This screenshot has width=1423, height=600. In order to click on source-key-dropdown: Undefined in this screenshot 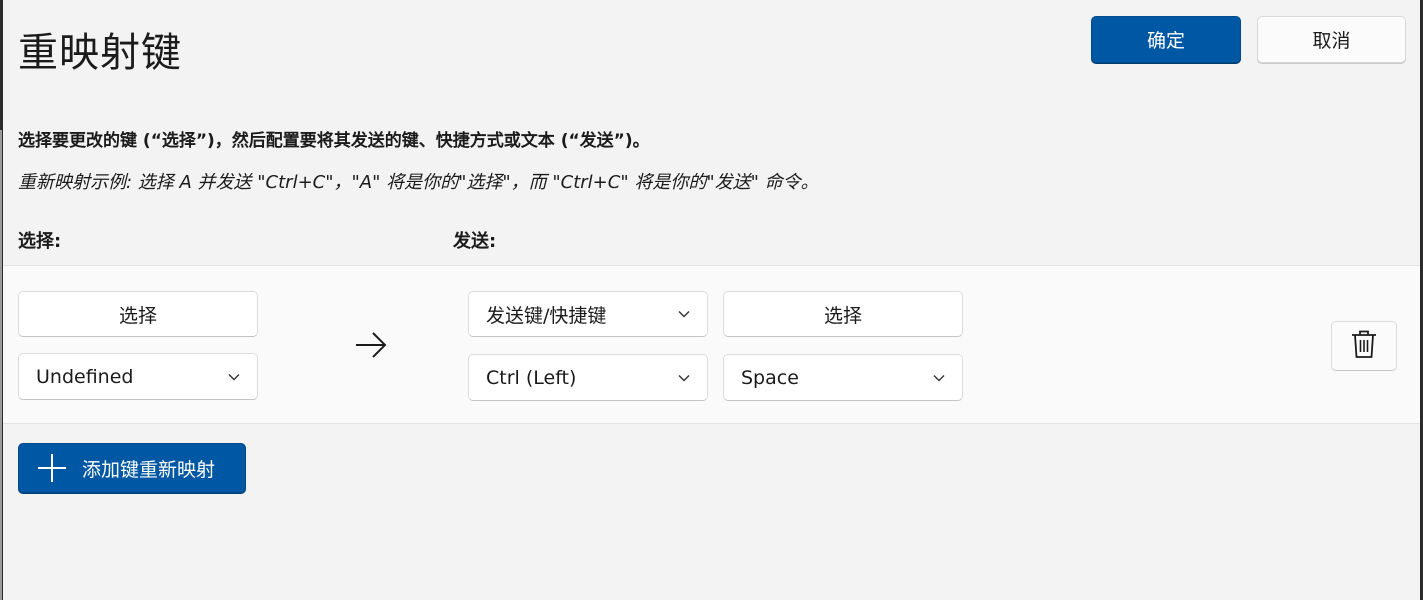, I will do `click(138, 376)`.